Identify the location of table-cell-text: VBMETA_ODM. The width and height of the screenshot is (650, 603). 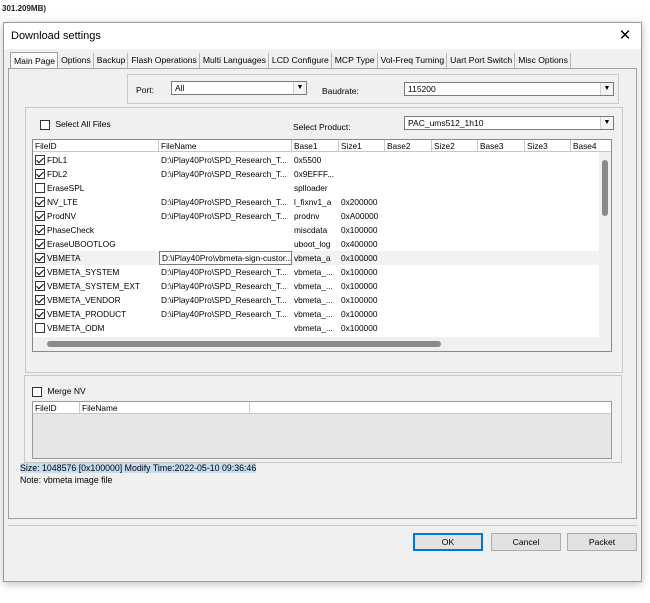
(76, 328).